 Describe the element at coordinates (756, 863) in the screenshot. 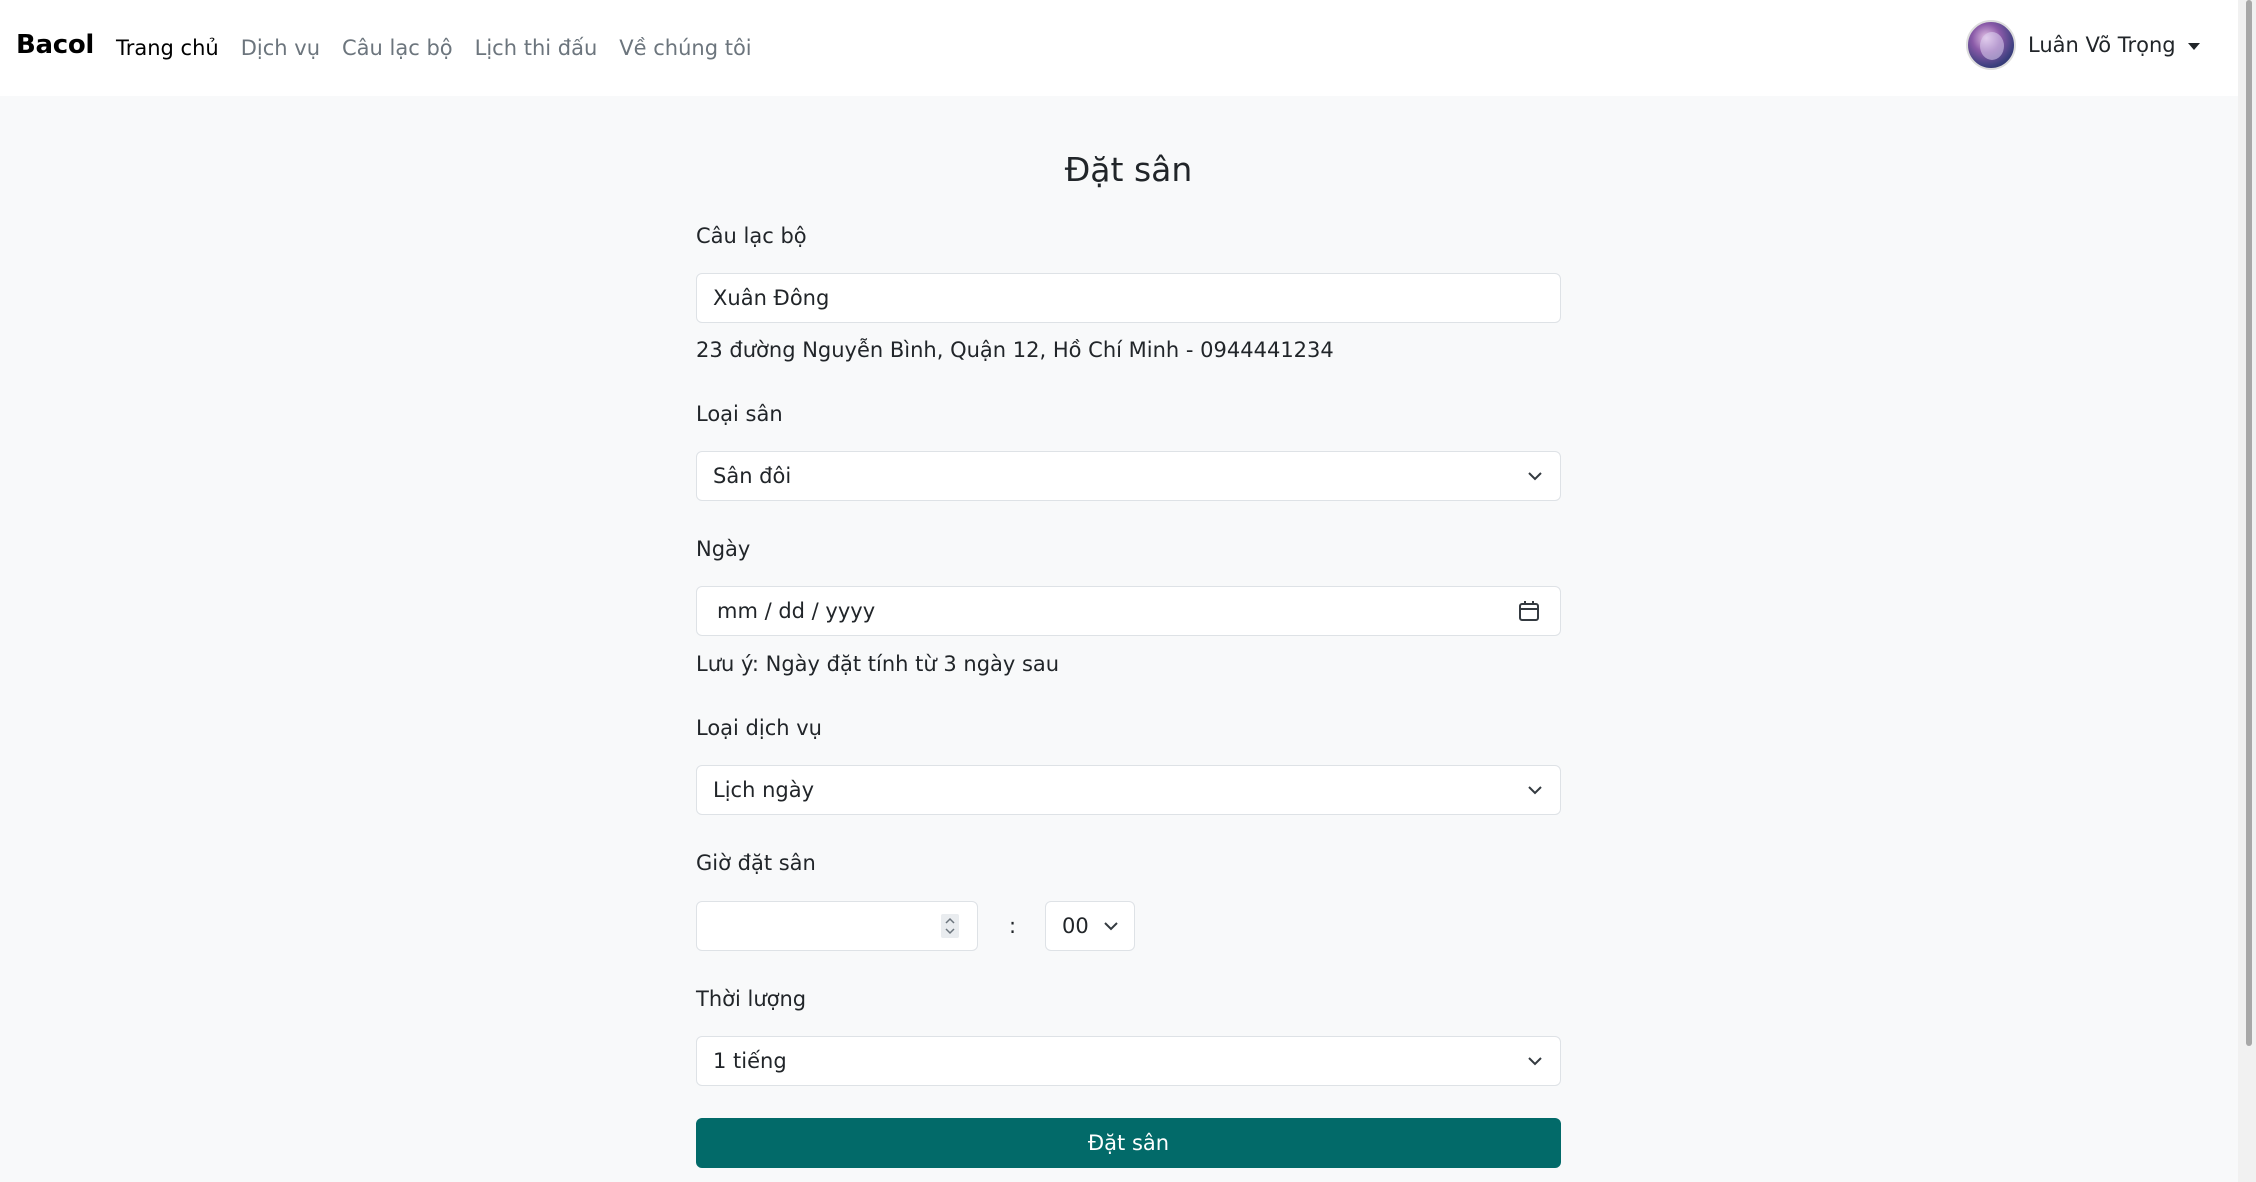

I see `time-label: Giờ đặt sân` at that location.